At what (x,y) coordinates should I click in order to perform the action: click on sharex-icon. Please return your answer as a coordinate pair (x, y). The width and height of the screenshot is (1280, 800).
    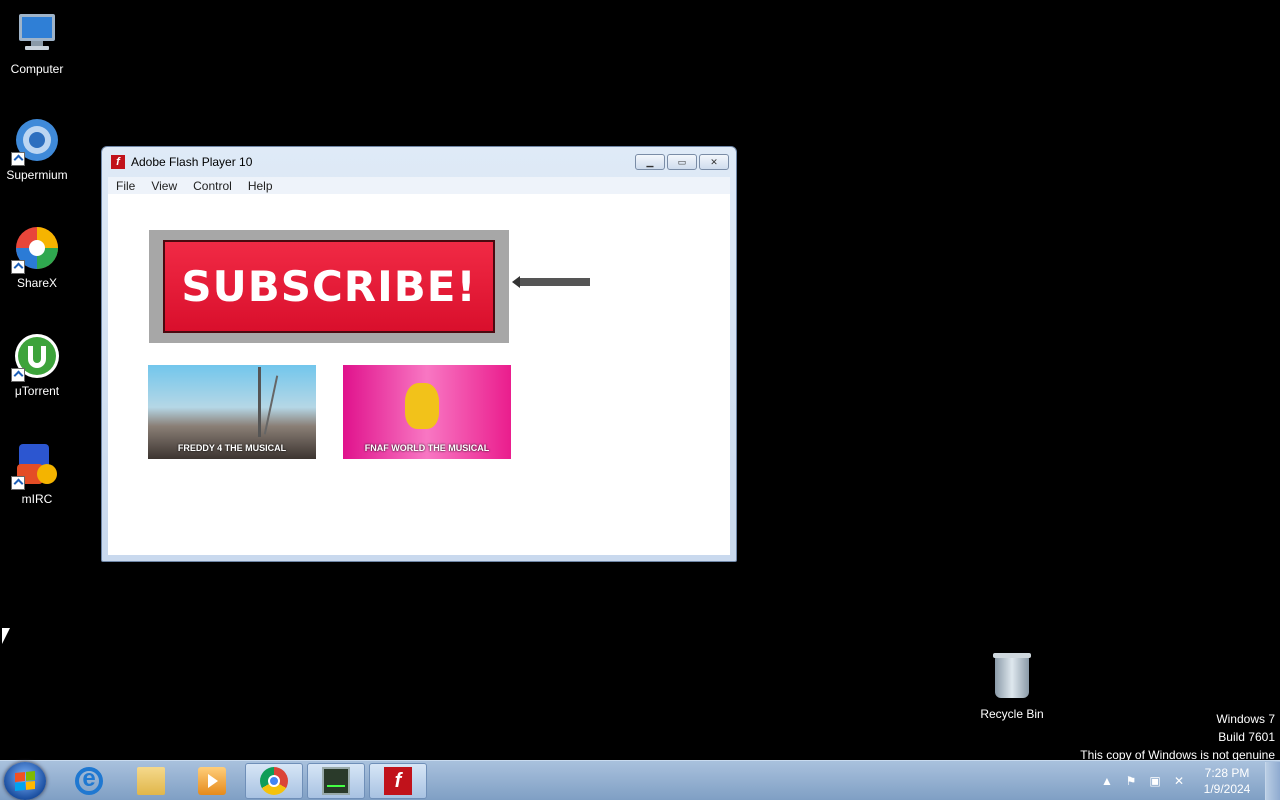
    Looking at the image, I should click on (36, 249).